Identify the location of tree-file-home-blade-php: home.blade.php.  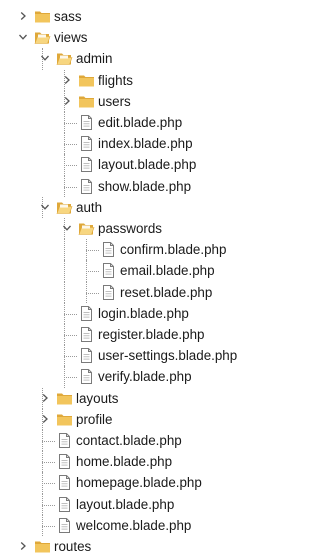
(131, 462).